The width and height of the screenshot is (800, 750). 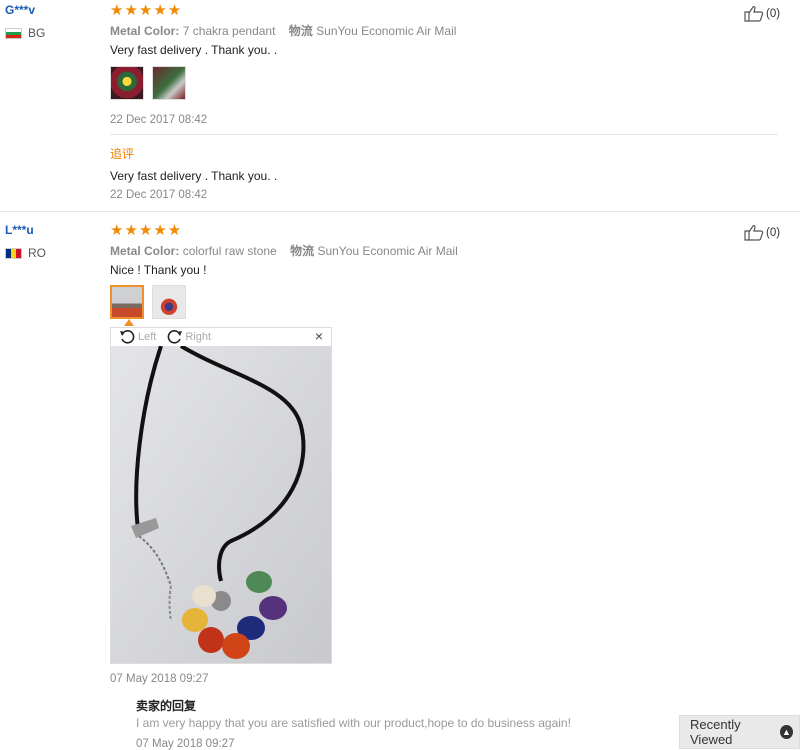 What do you see at coordinates (122, 154) in the screenshot?
I see `additional-review-label: 追评` at bounding box center [122, 154].